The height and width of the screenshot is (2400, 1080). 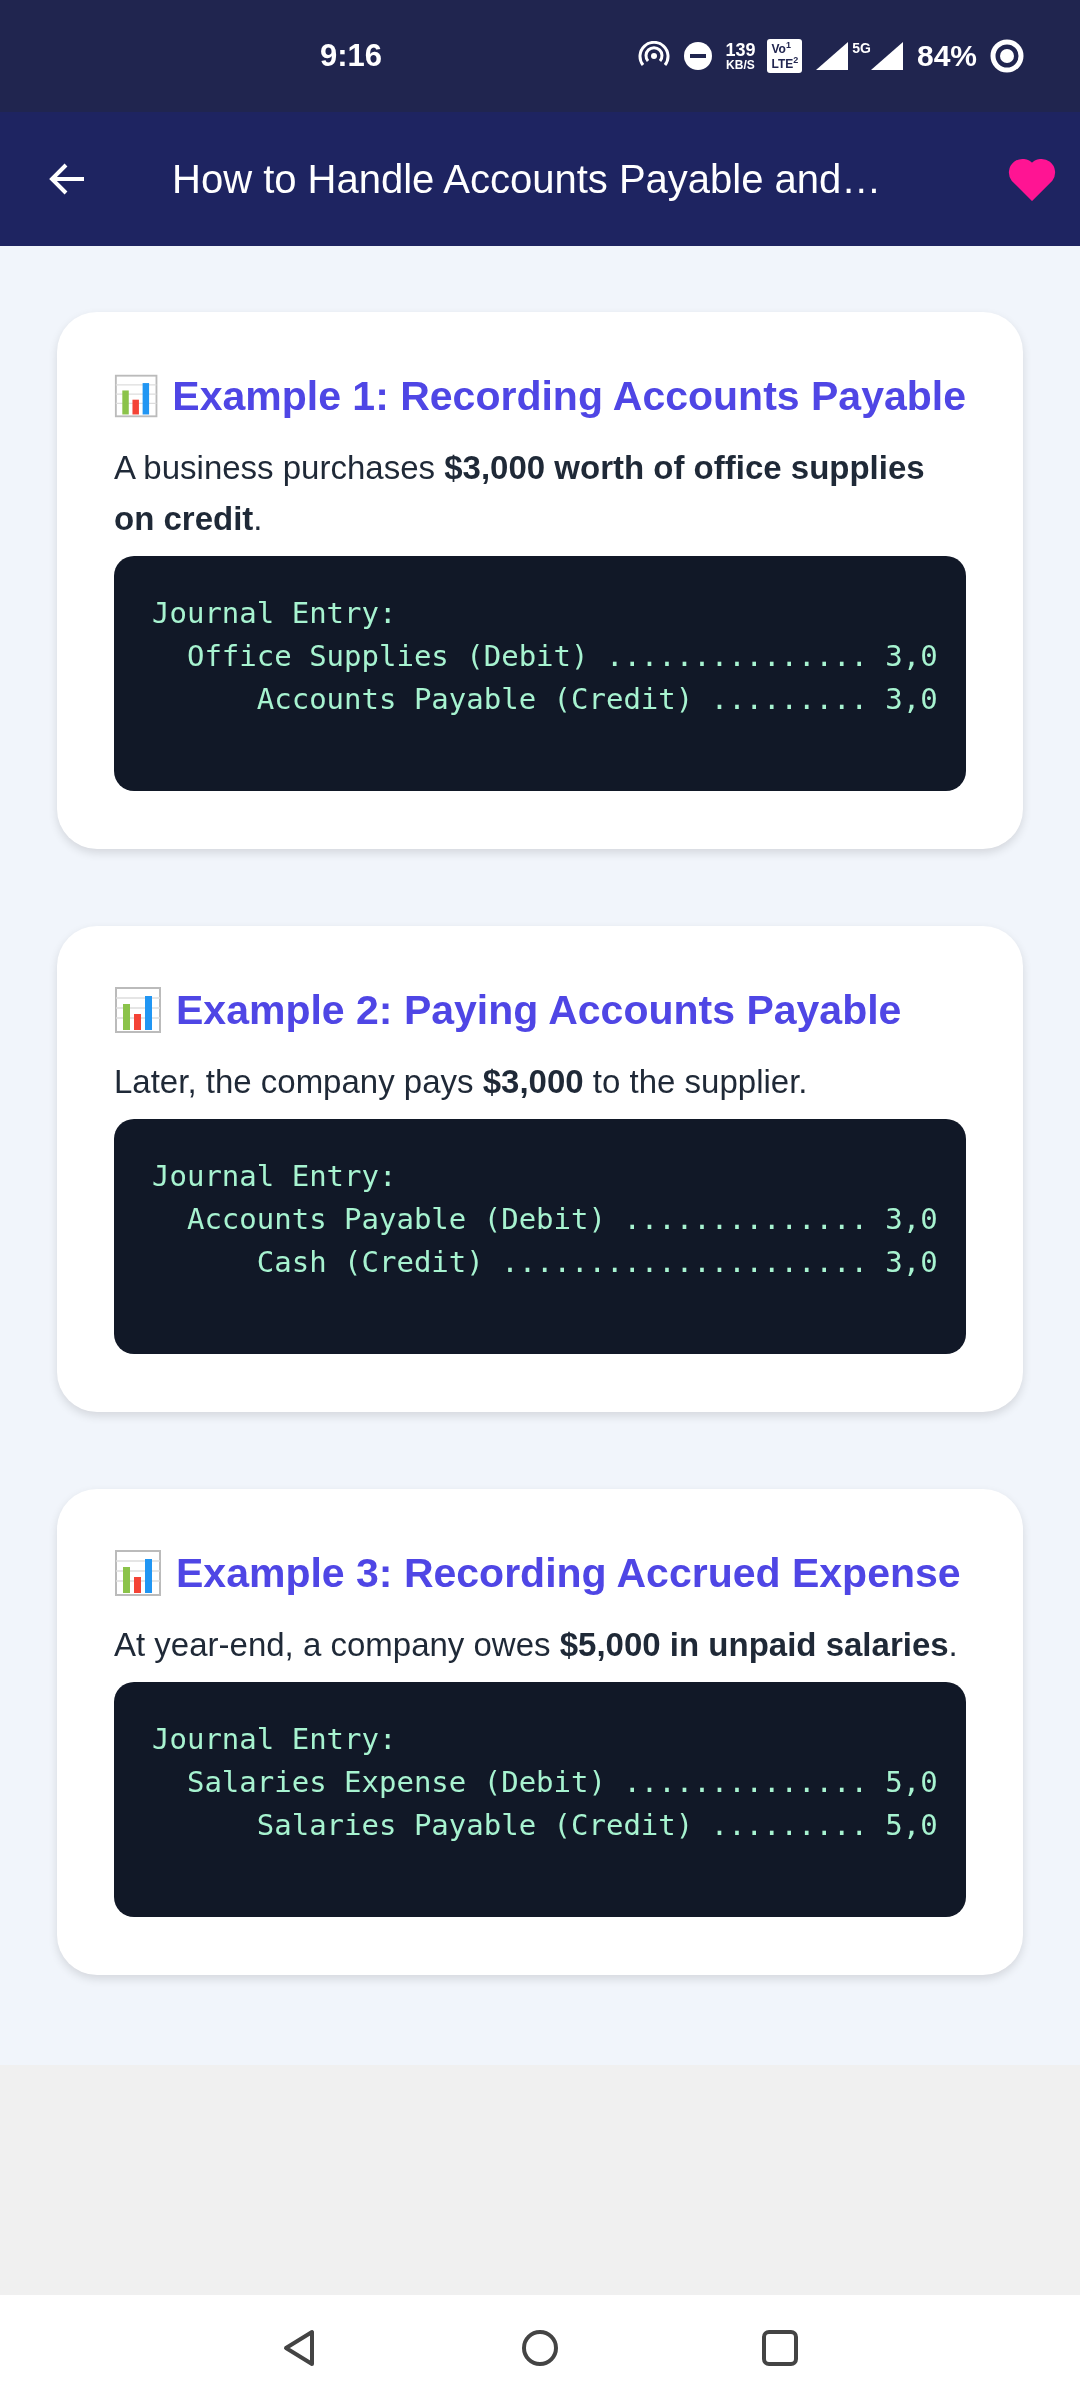 What do you see at coordinates (540, 2347) in the screenshot?
I see `home-nav-icon` at bounding box center [540, 2347].